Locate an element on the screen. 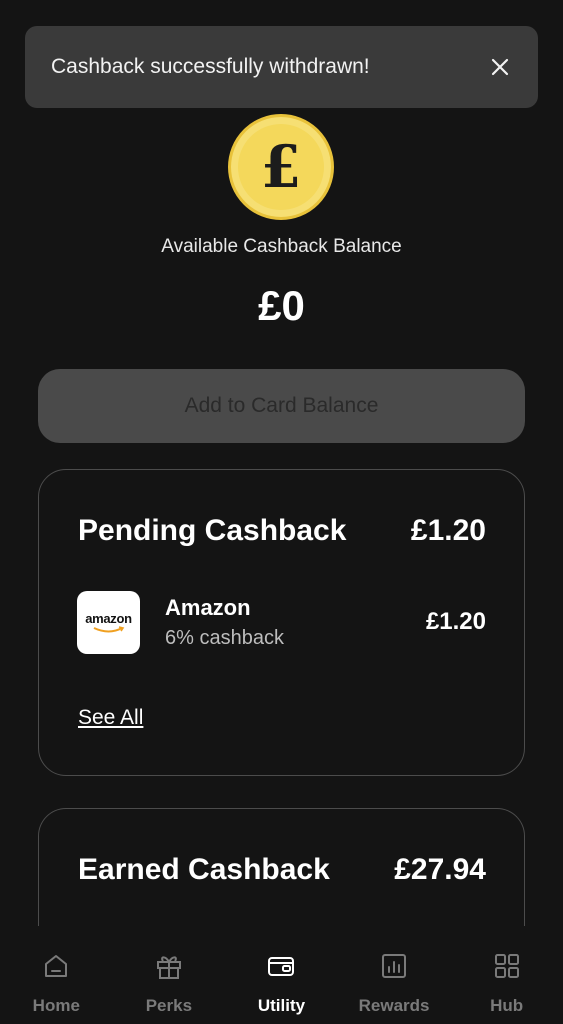 This screenshot has width=563, height=1024. nav-item-home: Home is located at coordinates (56, 983).